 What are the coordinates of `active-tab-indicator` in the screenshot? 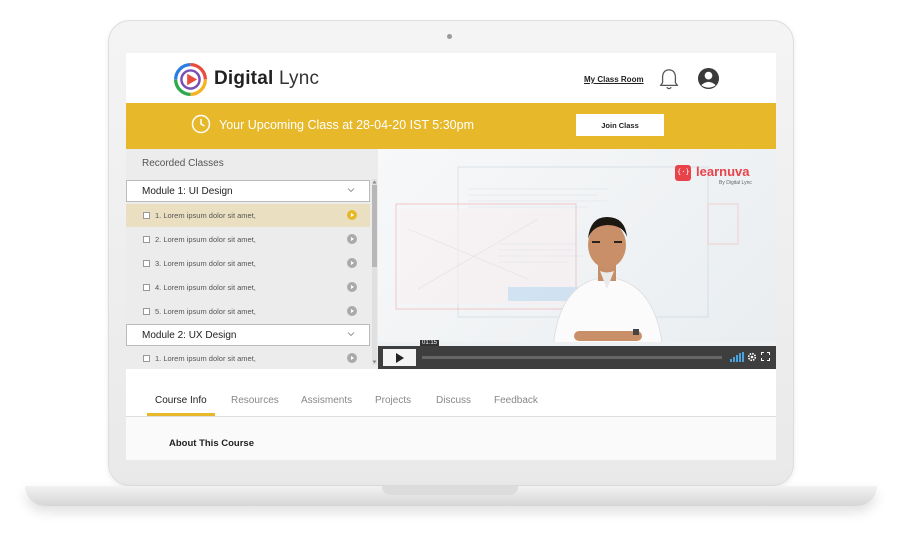 It's located at (181, 414).